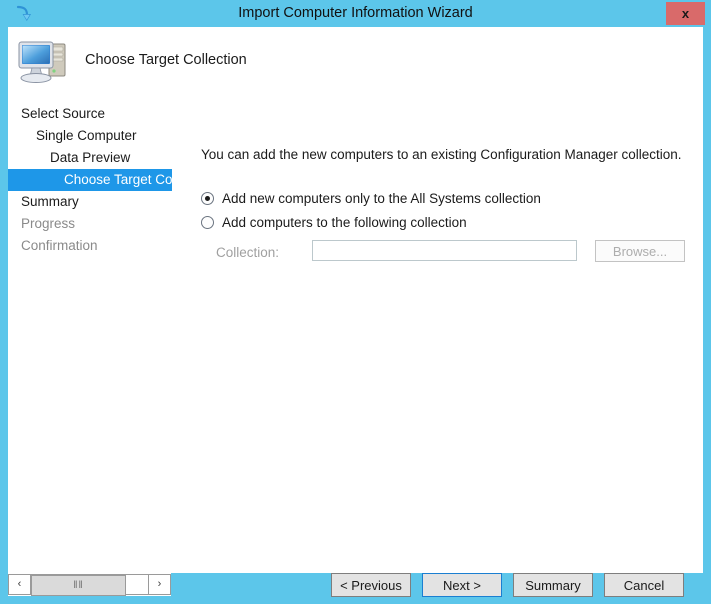 The height and width of the screenshot is (604, 711). I want to click on nav-item-progress: Progress, so click(90, 224).